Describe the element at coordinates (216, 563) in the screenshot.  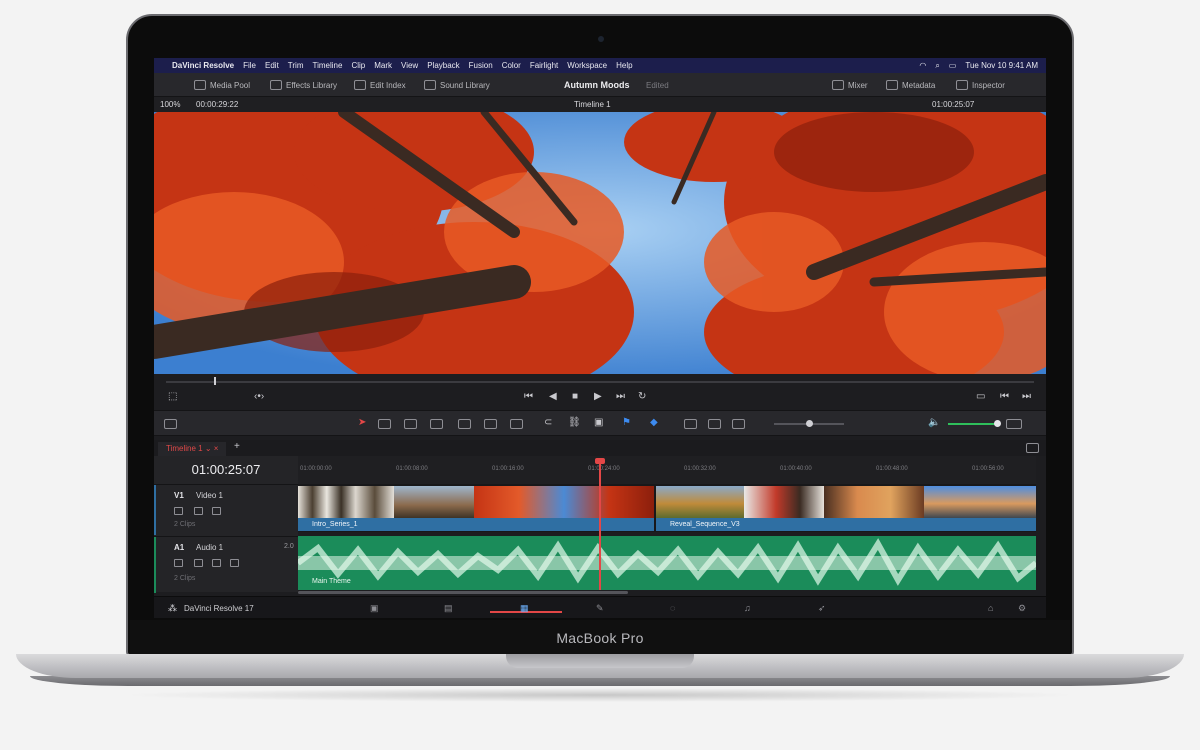
I see `solo-icon` at that location.